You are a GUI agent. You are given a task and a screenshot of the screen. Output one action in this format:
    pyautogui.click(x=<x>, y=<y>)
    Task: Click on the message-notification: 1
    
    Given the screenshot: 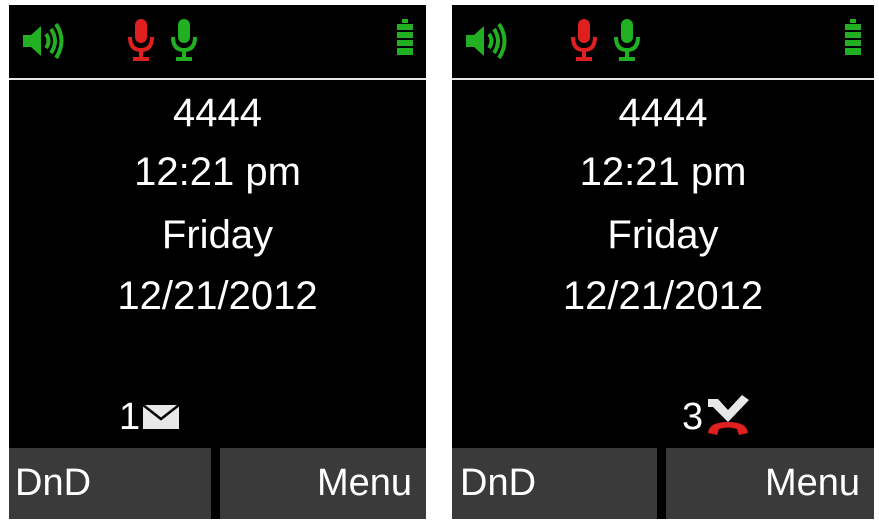 What is the action you would take?
    pyautogui.click(x=149, y=417)
    